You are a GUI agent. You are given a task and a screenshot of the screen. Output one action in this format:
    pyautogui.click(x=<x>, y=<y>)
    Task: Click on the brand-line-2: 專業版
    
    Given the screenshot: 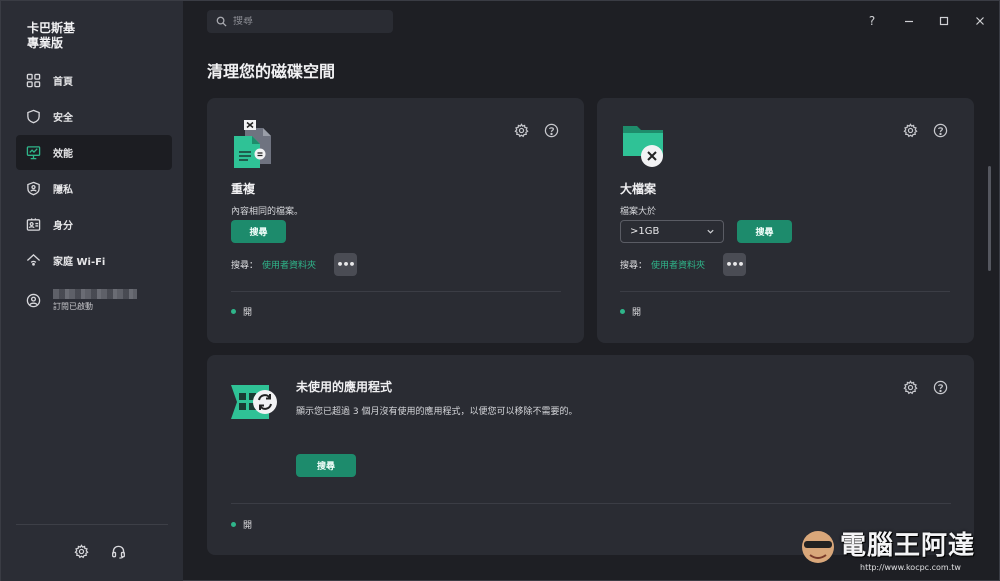 What is the action you would take?
    pyautogui.click(x=45, y=43)
    